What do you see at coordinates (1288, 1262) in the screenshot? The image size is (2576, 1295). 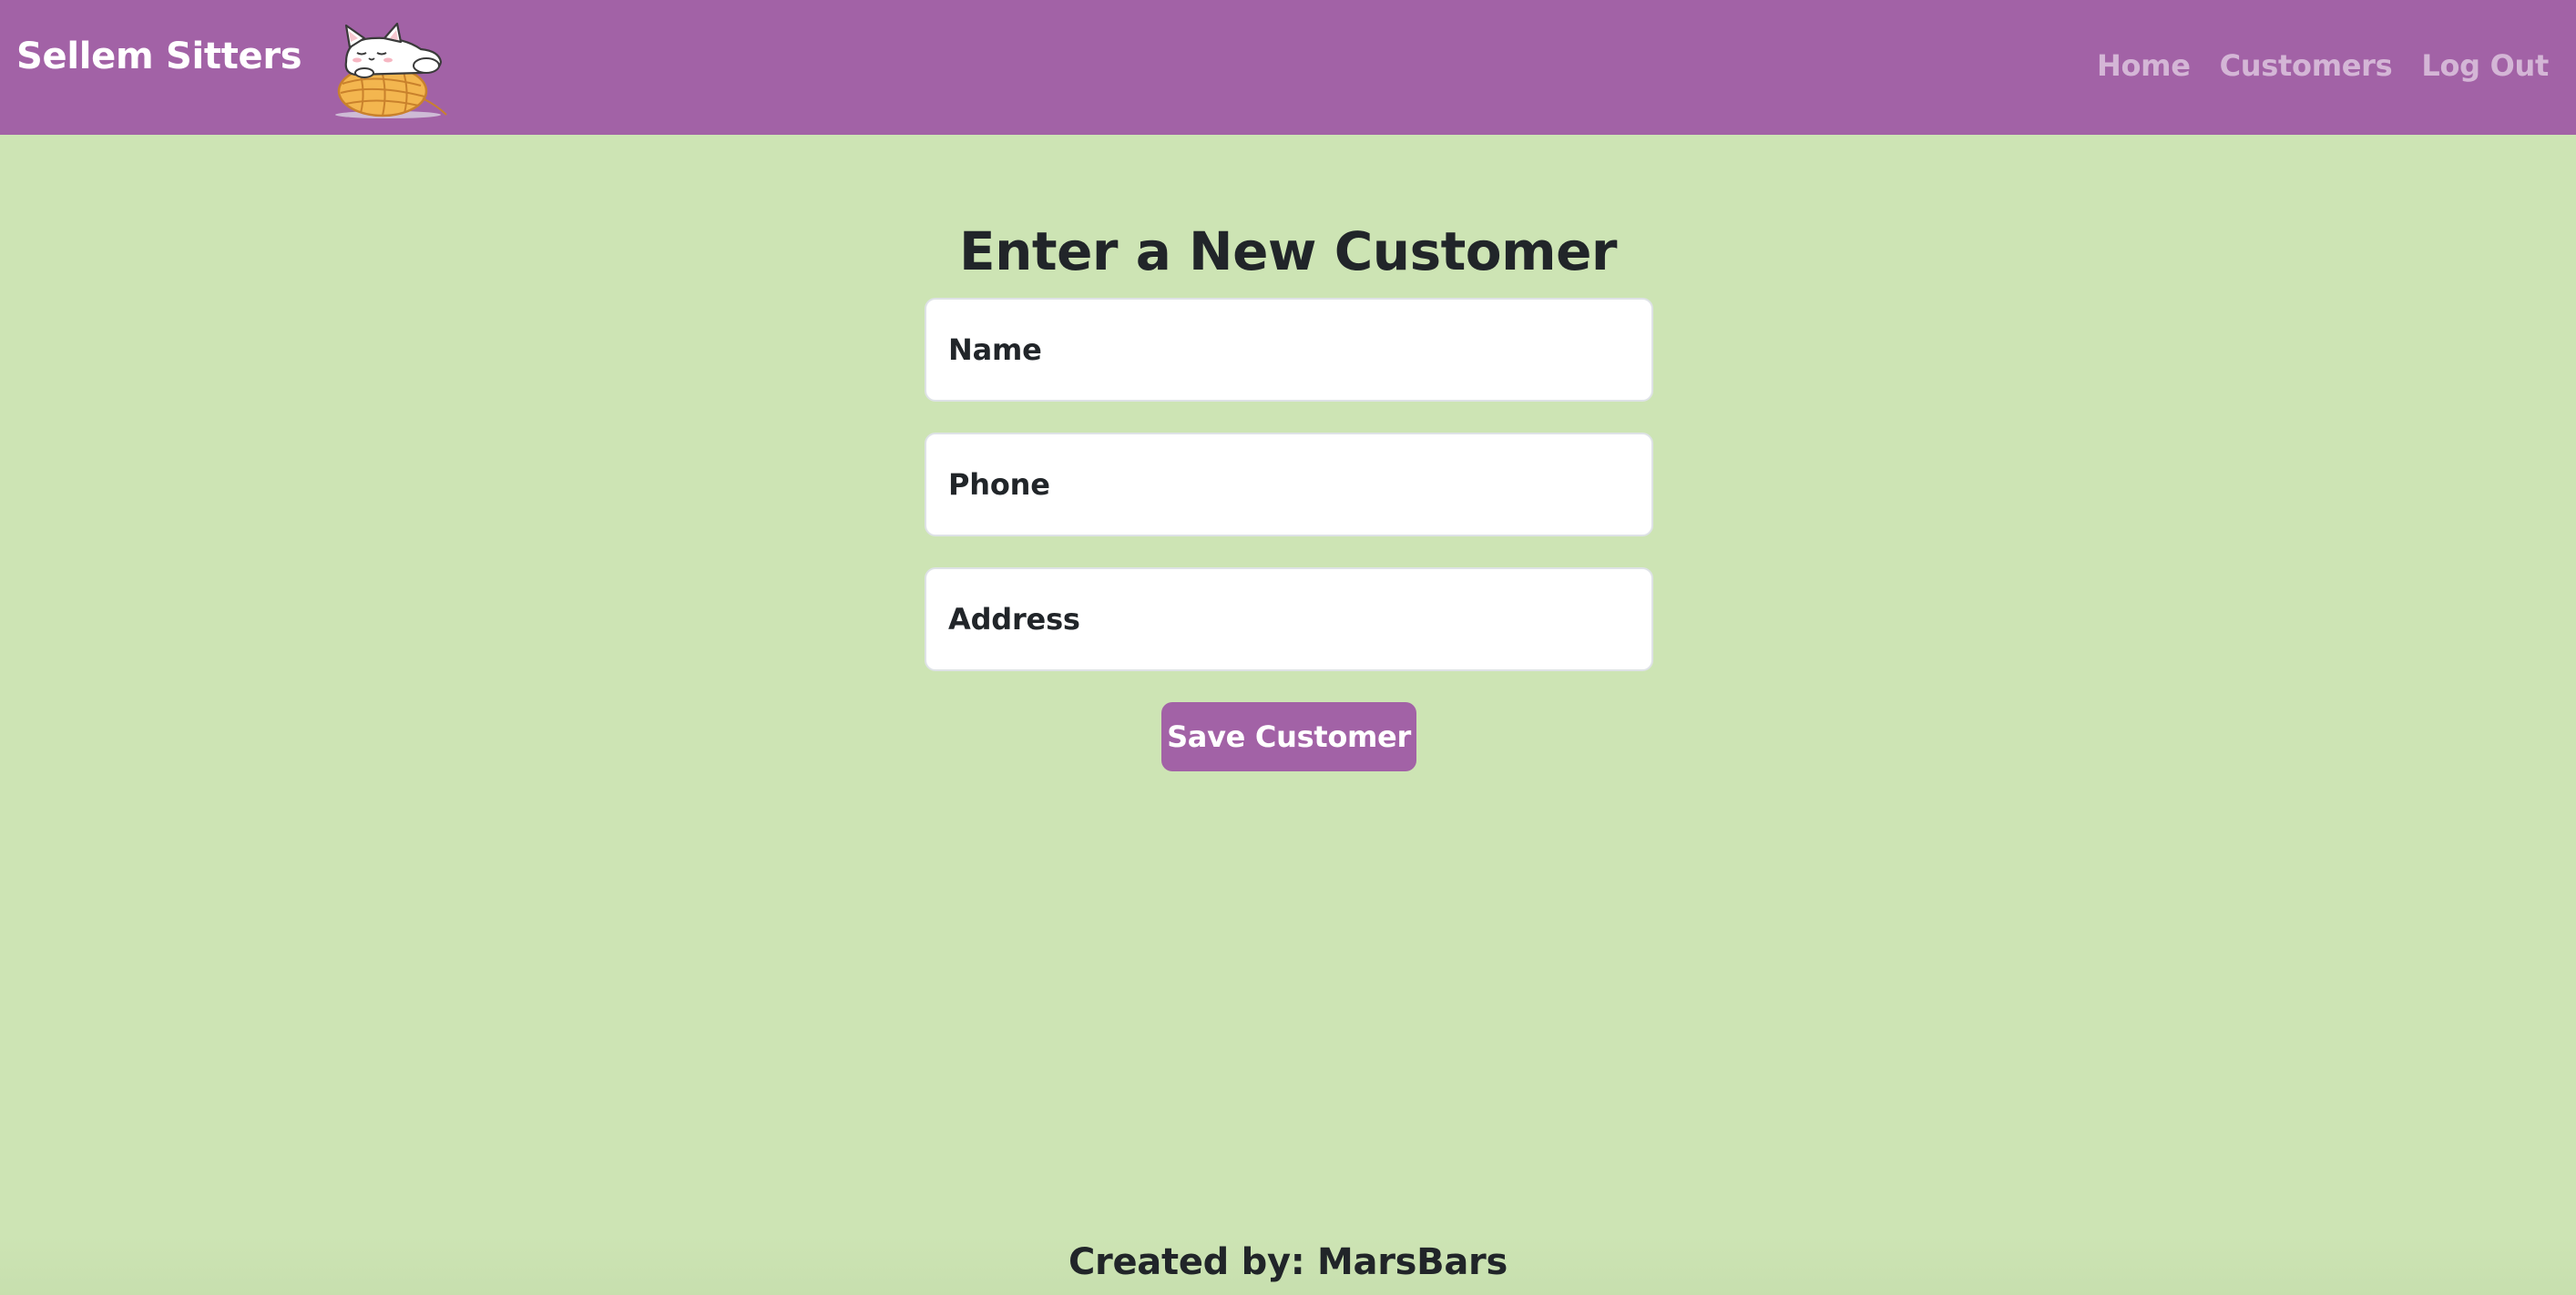 I see `footer-credit: Created by: MarsBars` at bounding box center [1288, 1262].